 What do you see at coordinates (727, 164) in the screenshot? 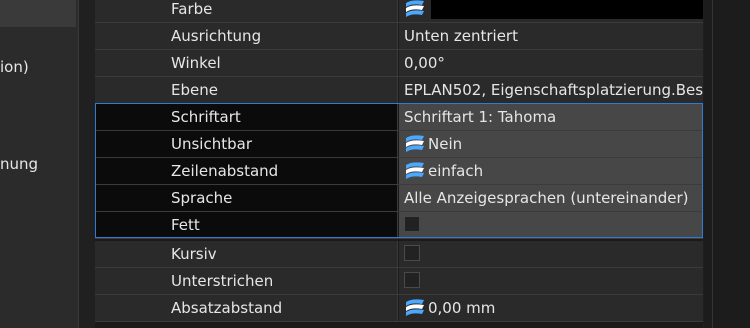
I see `right-panel-edge` at bounding box center [727, 164].